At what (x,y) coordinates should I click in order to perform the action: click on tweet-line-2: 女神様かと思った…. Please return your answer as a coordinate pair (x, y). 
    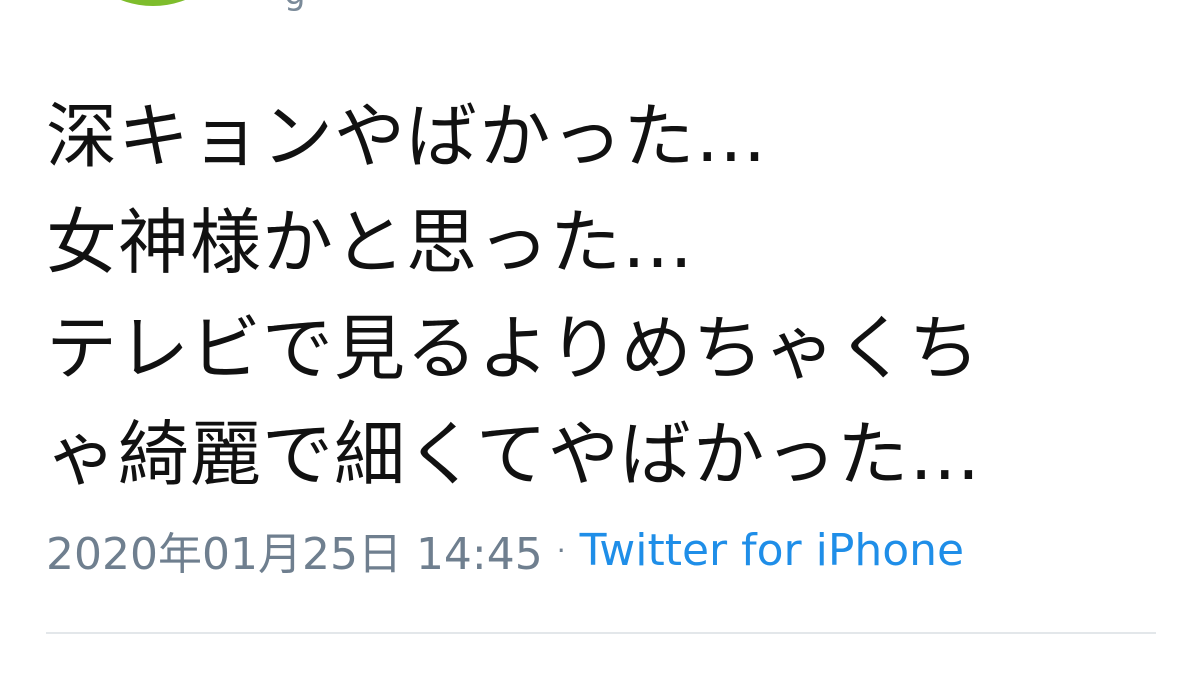
    Looking at the image, I should click on (370, 242).